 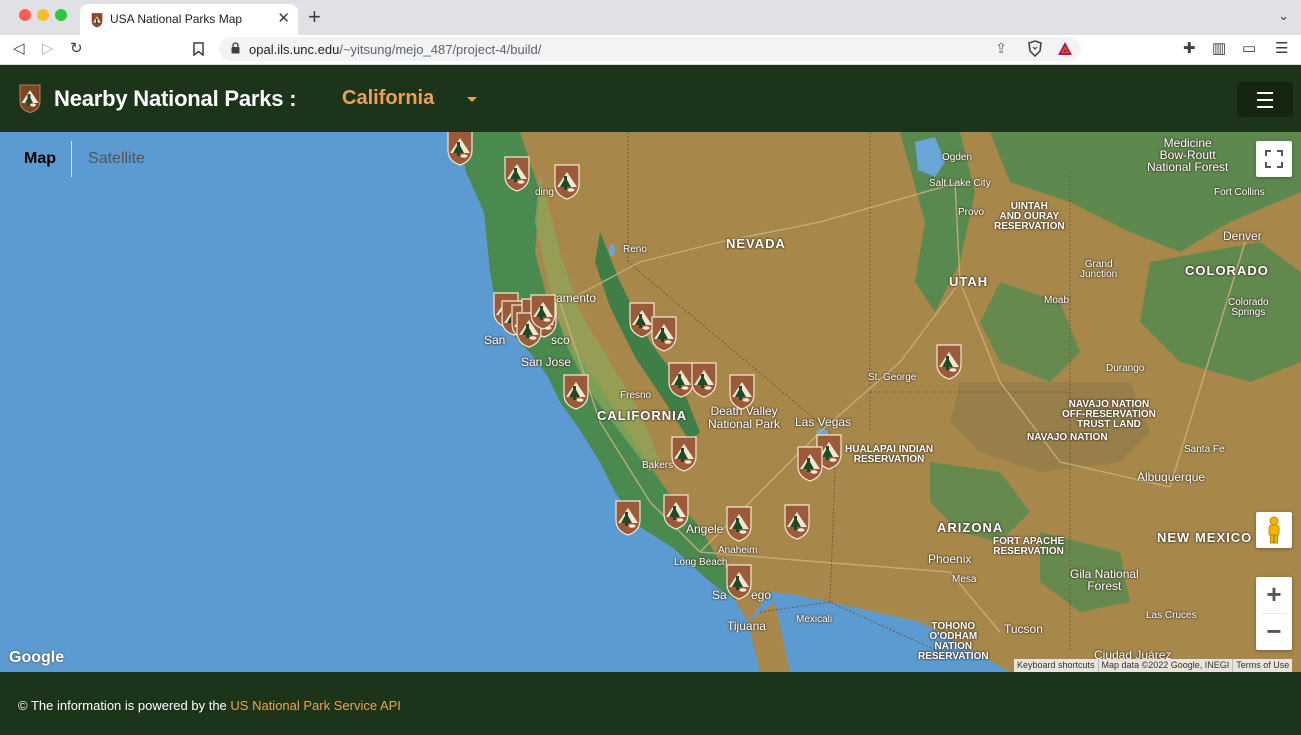 I want to click on window-close-button, so click(x=25, y=15).